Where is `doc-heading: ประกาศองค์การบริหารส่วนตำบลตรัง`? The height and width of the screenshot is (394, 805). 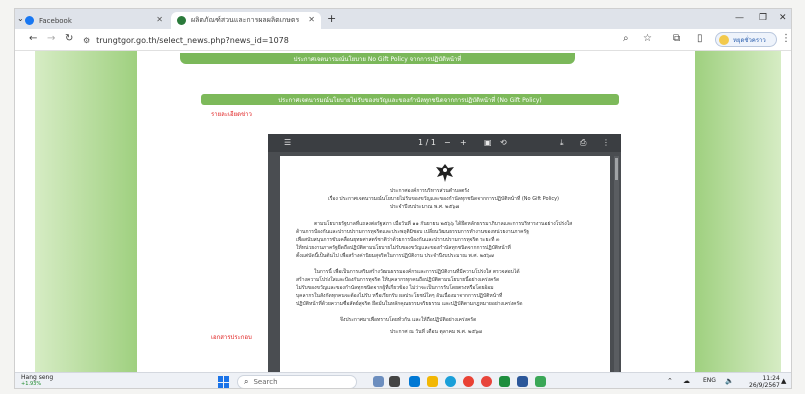 doc-heading: ประกาศองค์การบริหารส่วนตำบลตรัง is located at coordinates (430, 191).